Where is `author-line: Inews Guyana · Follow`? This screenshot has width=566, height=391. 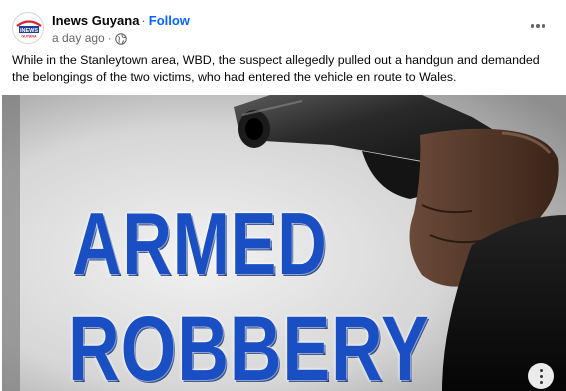 author-line: Inews Guyana · Follow is located at coordinates (121, 20).